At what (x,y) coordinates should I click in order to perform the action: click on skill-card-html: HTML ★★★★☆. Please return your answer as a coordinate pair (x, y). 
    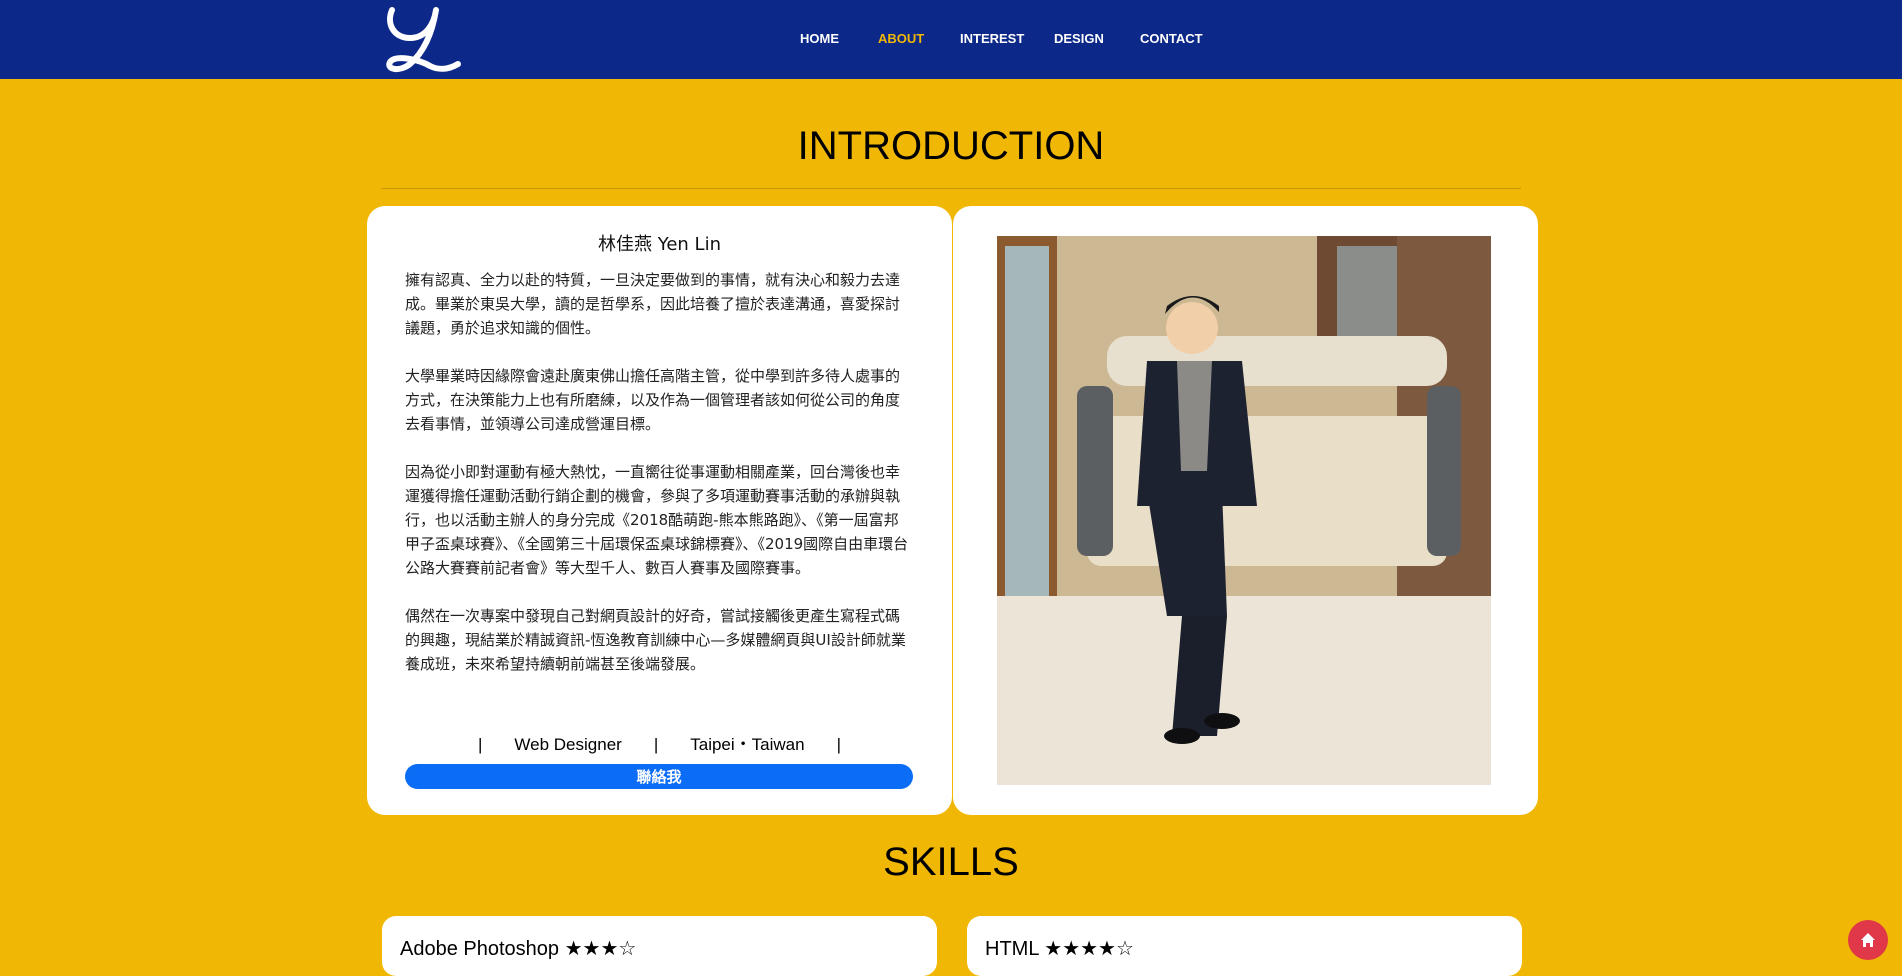
    Looking at the image, I should click on (1244, 946).